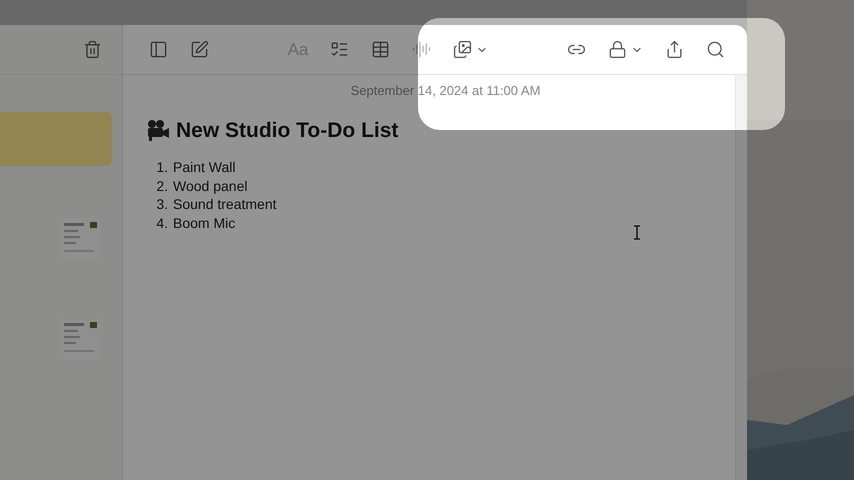 This screenshot has width=854, height=480. Describe the element at coordinates (92, 49) in the screenshot. I see `trash-icon` at that location.